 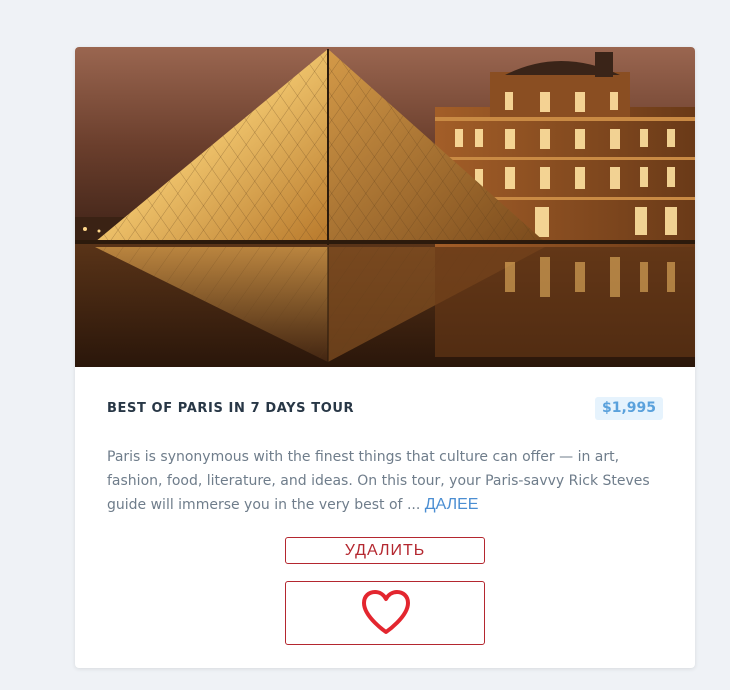 What do you see at coordinates (452, 504) in the screenshot?
I see `read-more-link: ДАЛЕЕ` at bounding box center [452, 504].